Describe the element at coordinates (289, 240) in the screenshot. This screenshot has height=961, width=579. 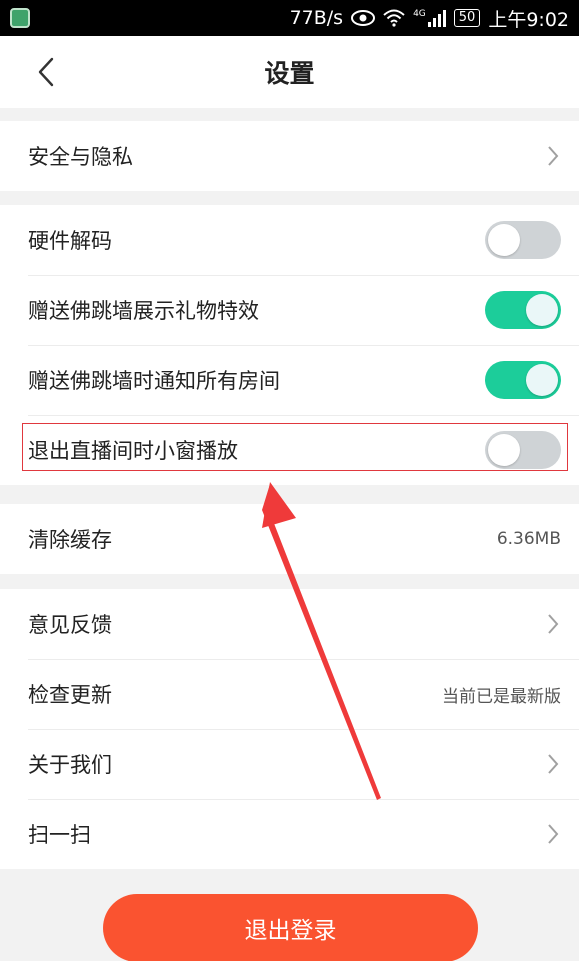
I see `settings-item-hardware-decoding: 硬件解码` at that location.